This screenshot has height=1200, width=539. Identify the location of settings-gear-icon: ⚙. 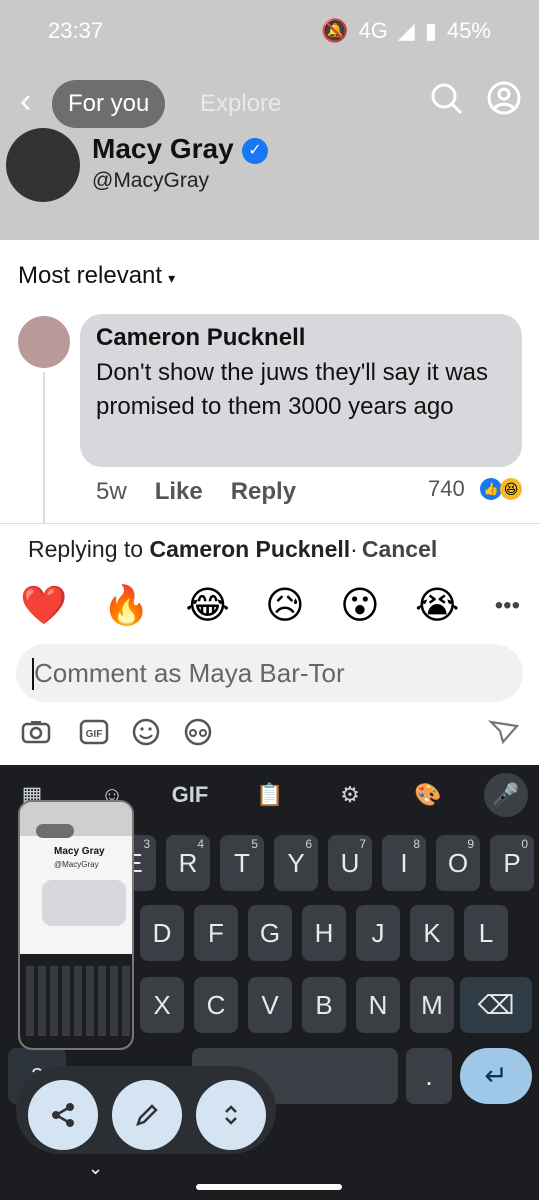
(350, 795).